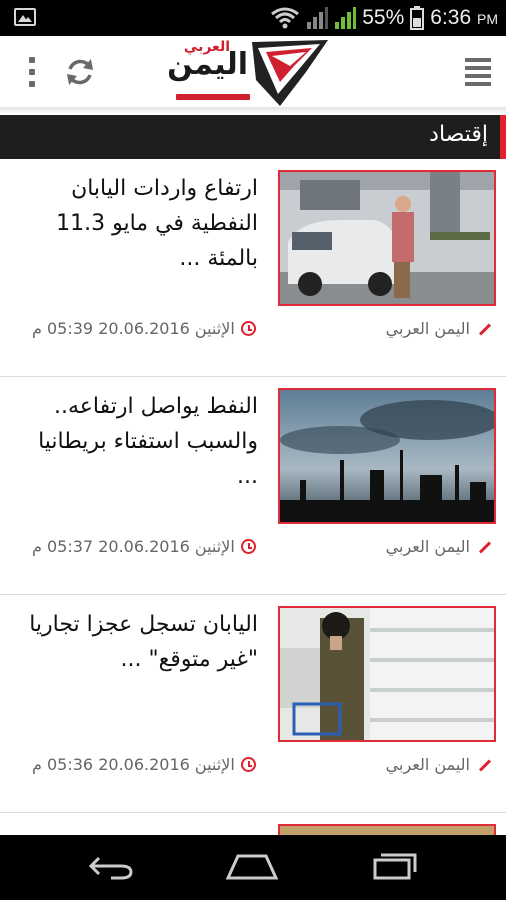 This screenshot has height=900, width=506. Describe the element at coordinates (458, 134) in the screenshot. I see `section-title: إقتصاد` at that location.